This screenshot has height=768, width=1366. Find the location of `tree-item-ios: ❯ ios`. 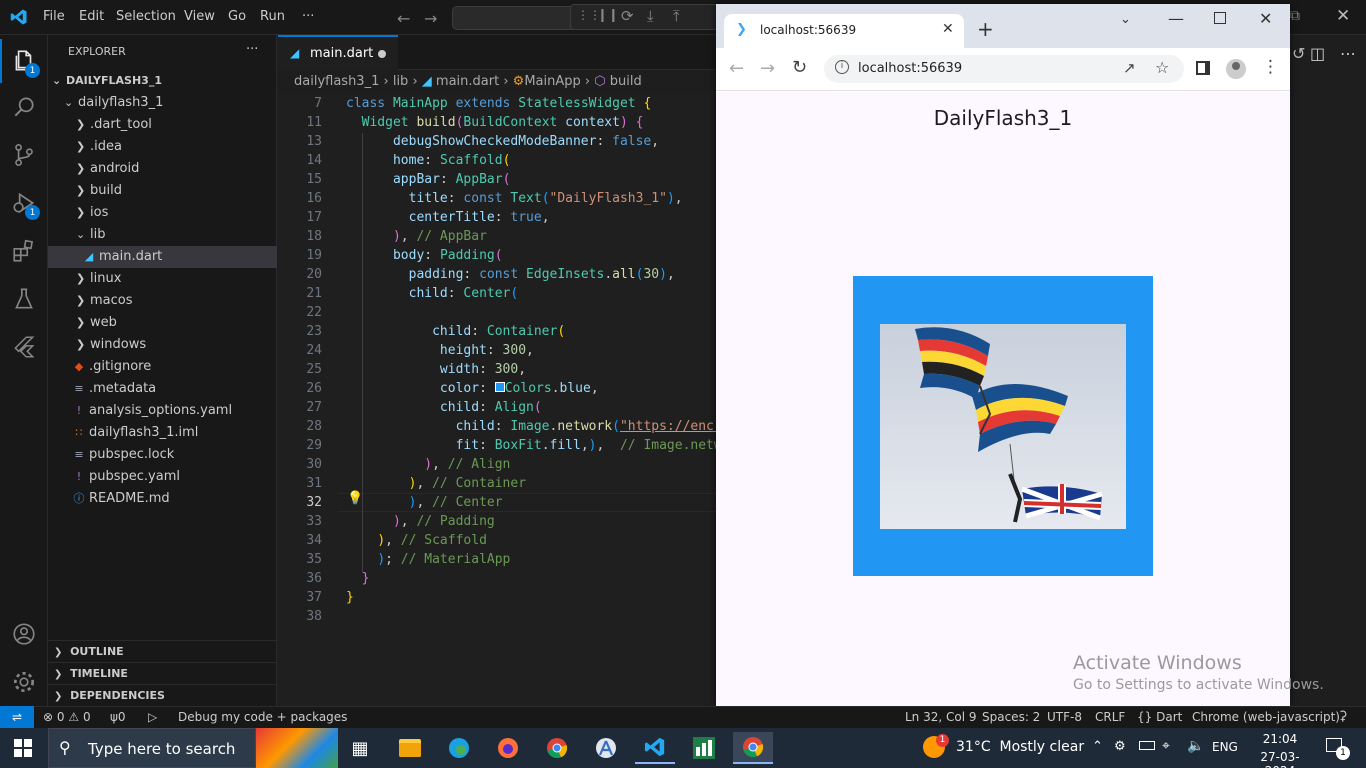

tree-item-ios: ❯ ios is located at coordinates (162, 213).